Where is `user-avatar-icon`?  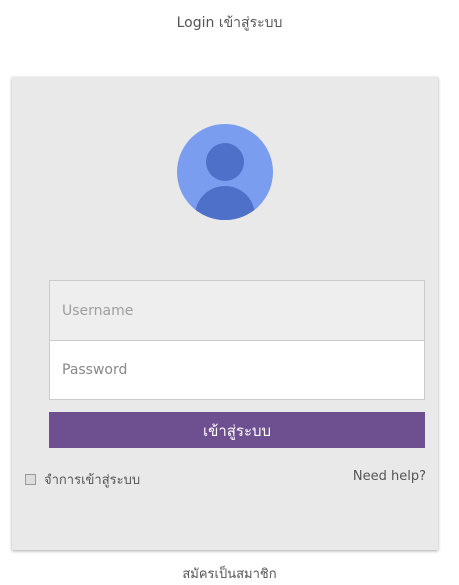 user-avatar-icon is located at coordinates (225, 172).